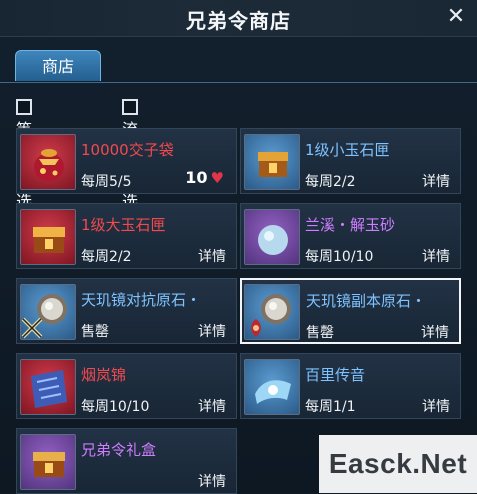  What do you see at coordinates (141, 300) in the screenshot?
I see `item-name: 天玑镜对抗原石・` at bounding box center [141, 300].